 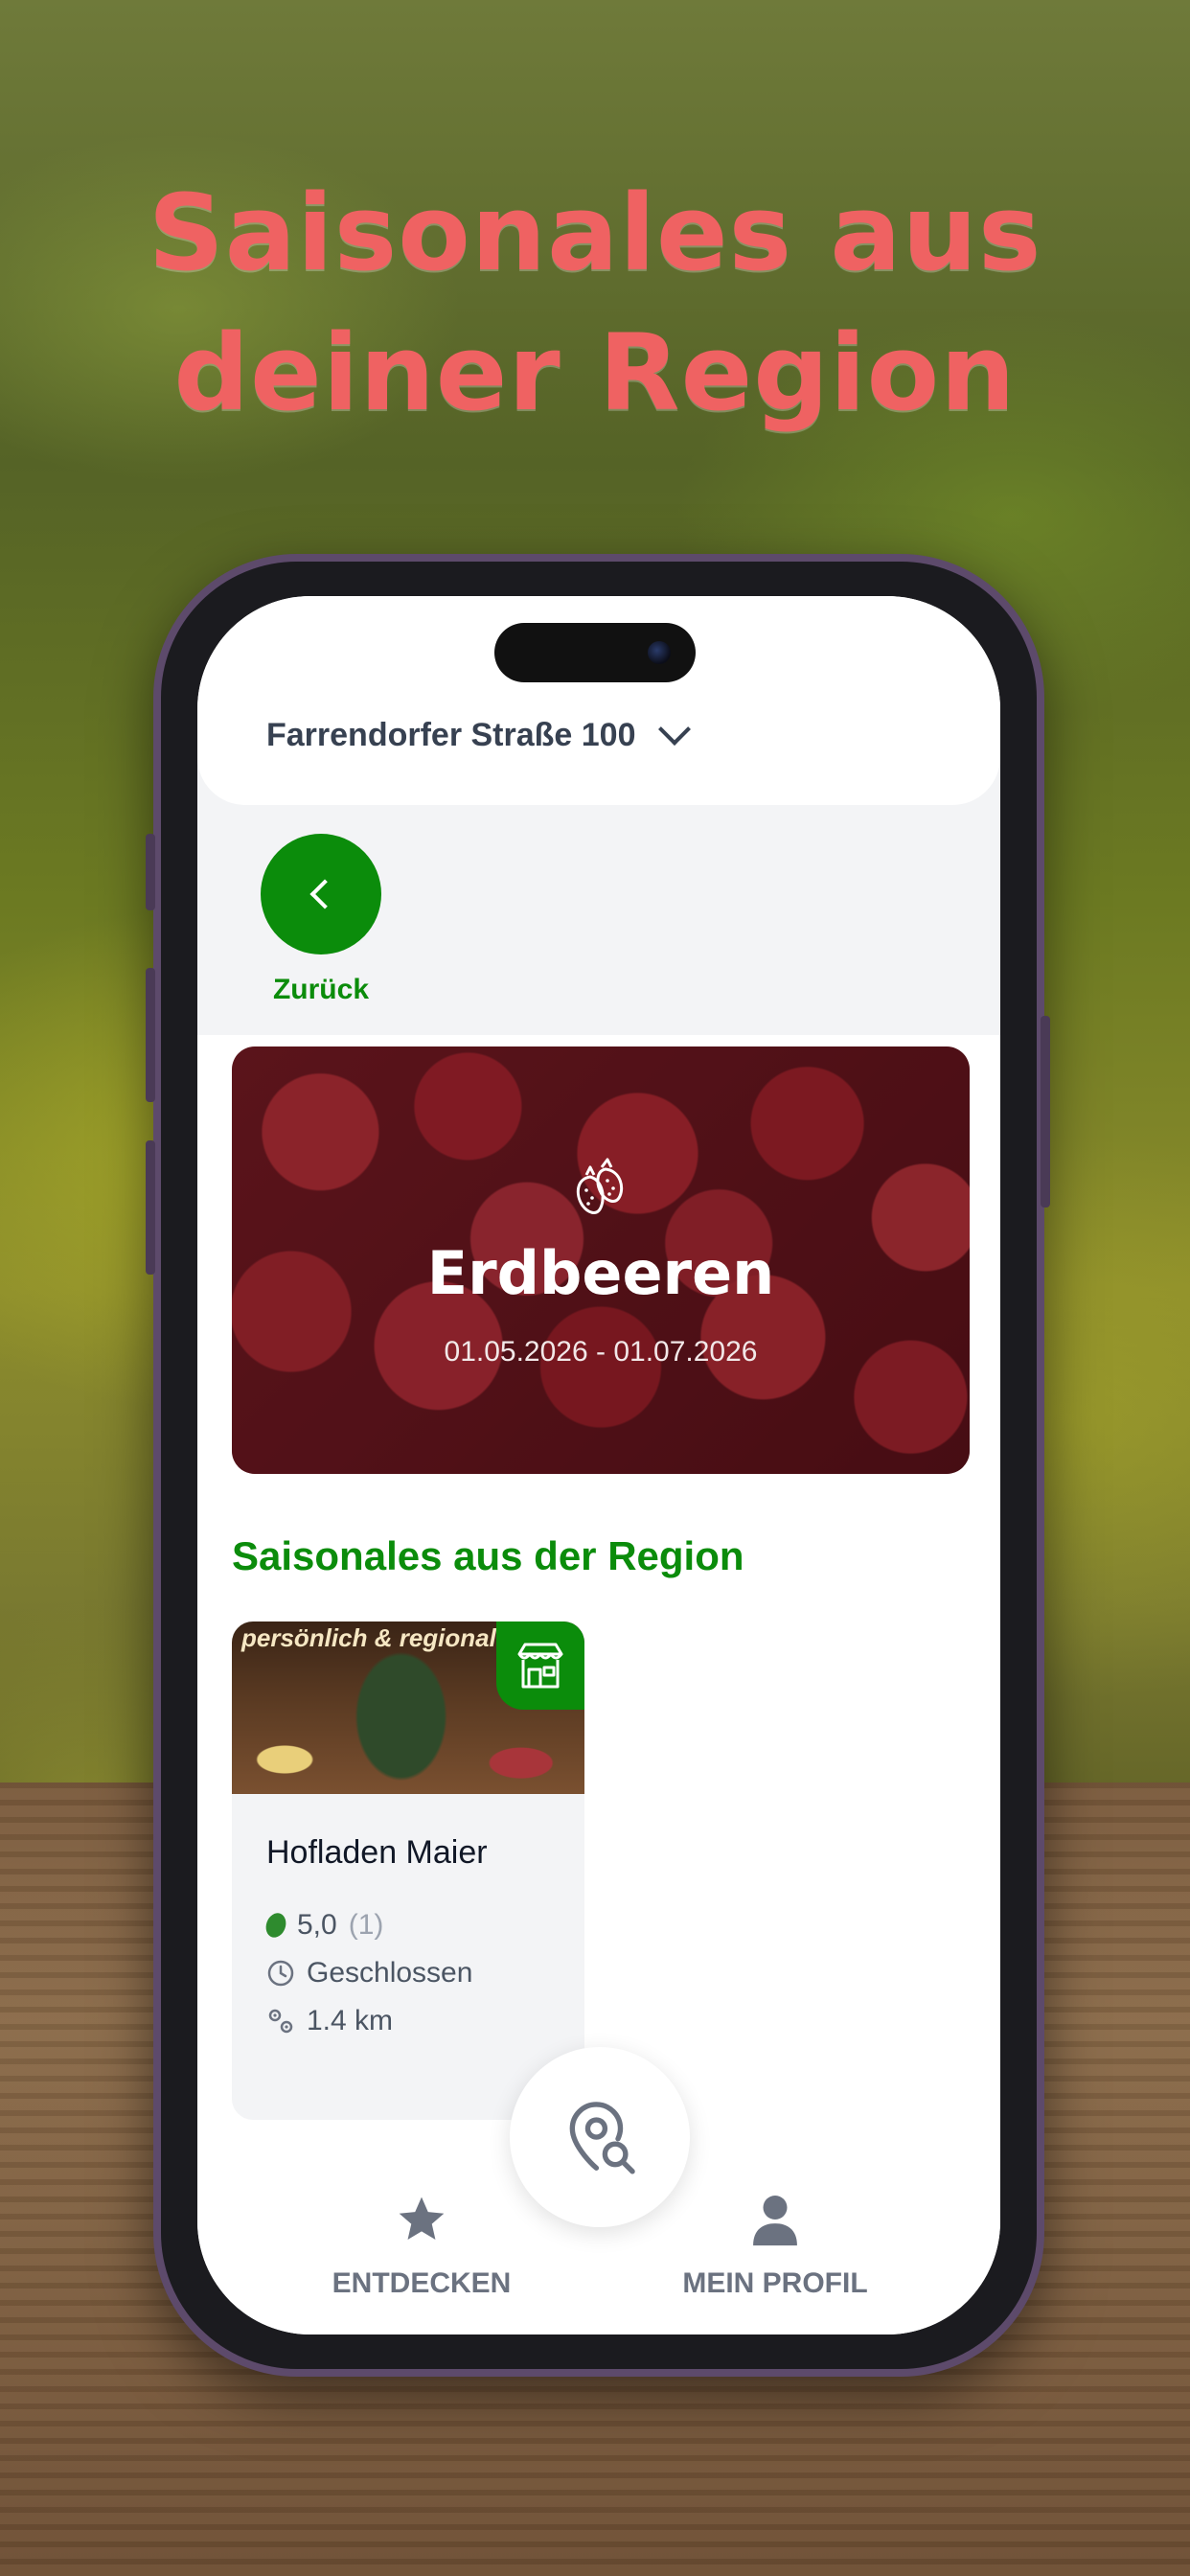 I want to click on shop-distance: 1.4 km, so click(x=329, y=2021).